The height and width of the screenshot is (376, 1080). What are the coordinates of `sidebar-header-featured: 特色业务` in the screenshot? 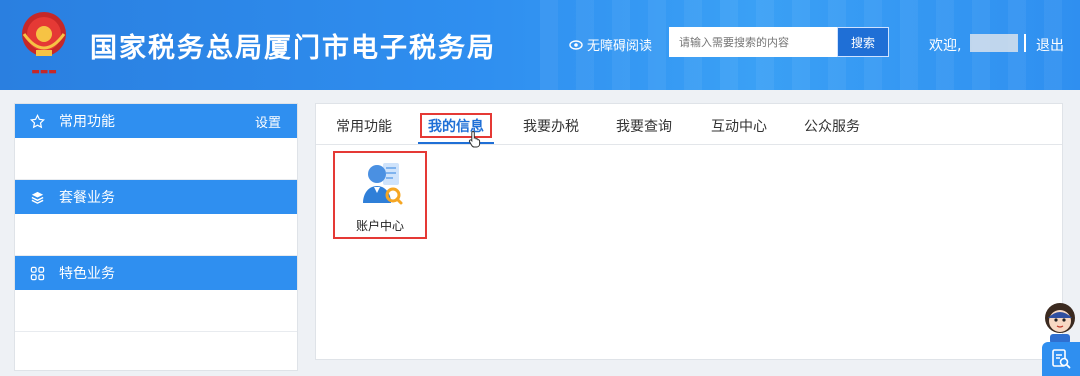 It's located at (156, 273).